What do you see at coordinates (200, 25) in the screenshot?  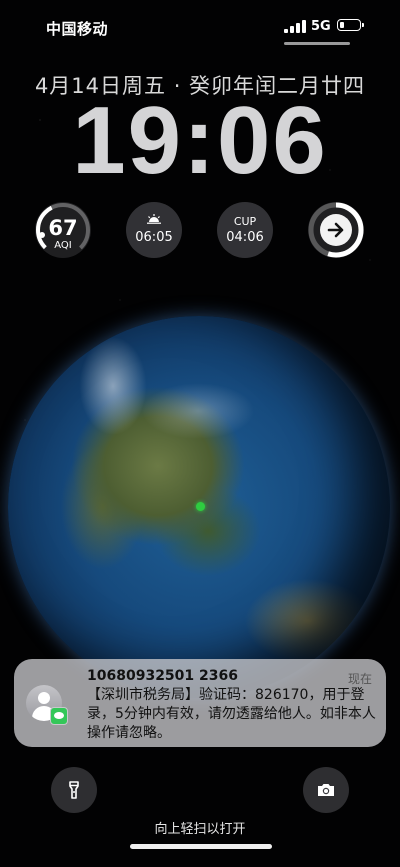 I see `status-bar: 中国移动 5G` at bounding box center [200, 25].